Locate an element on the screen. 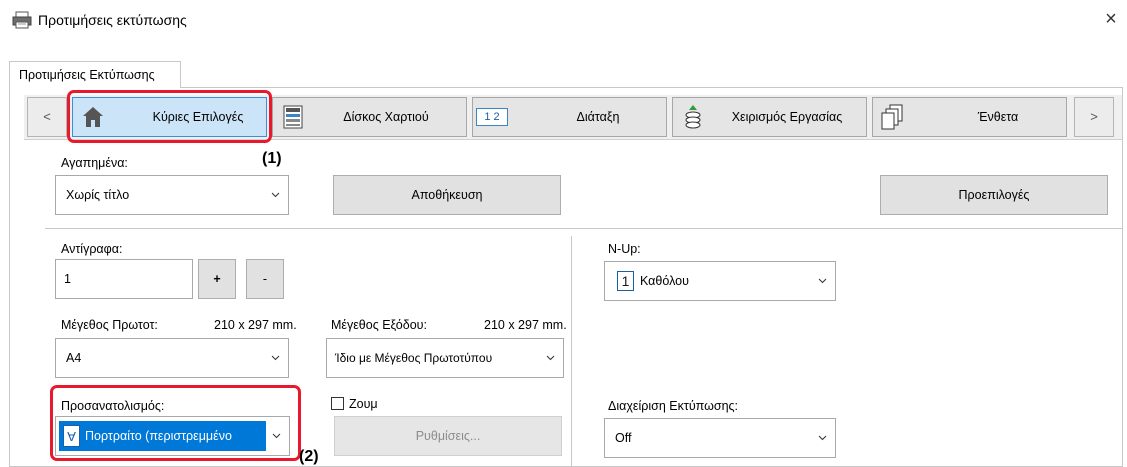  zoom-label: Ζουμ is located at coordinates (363, 404).